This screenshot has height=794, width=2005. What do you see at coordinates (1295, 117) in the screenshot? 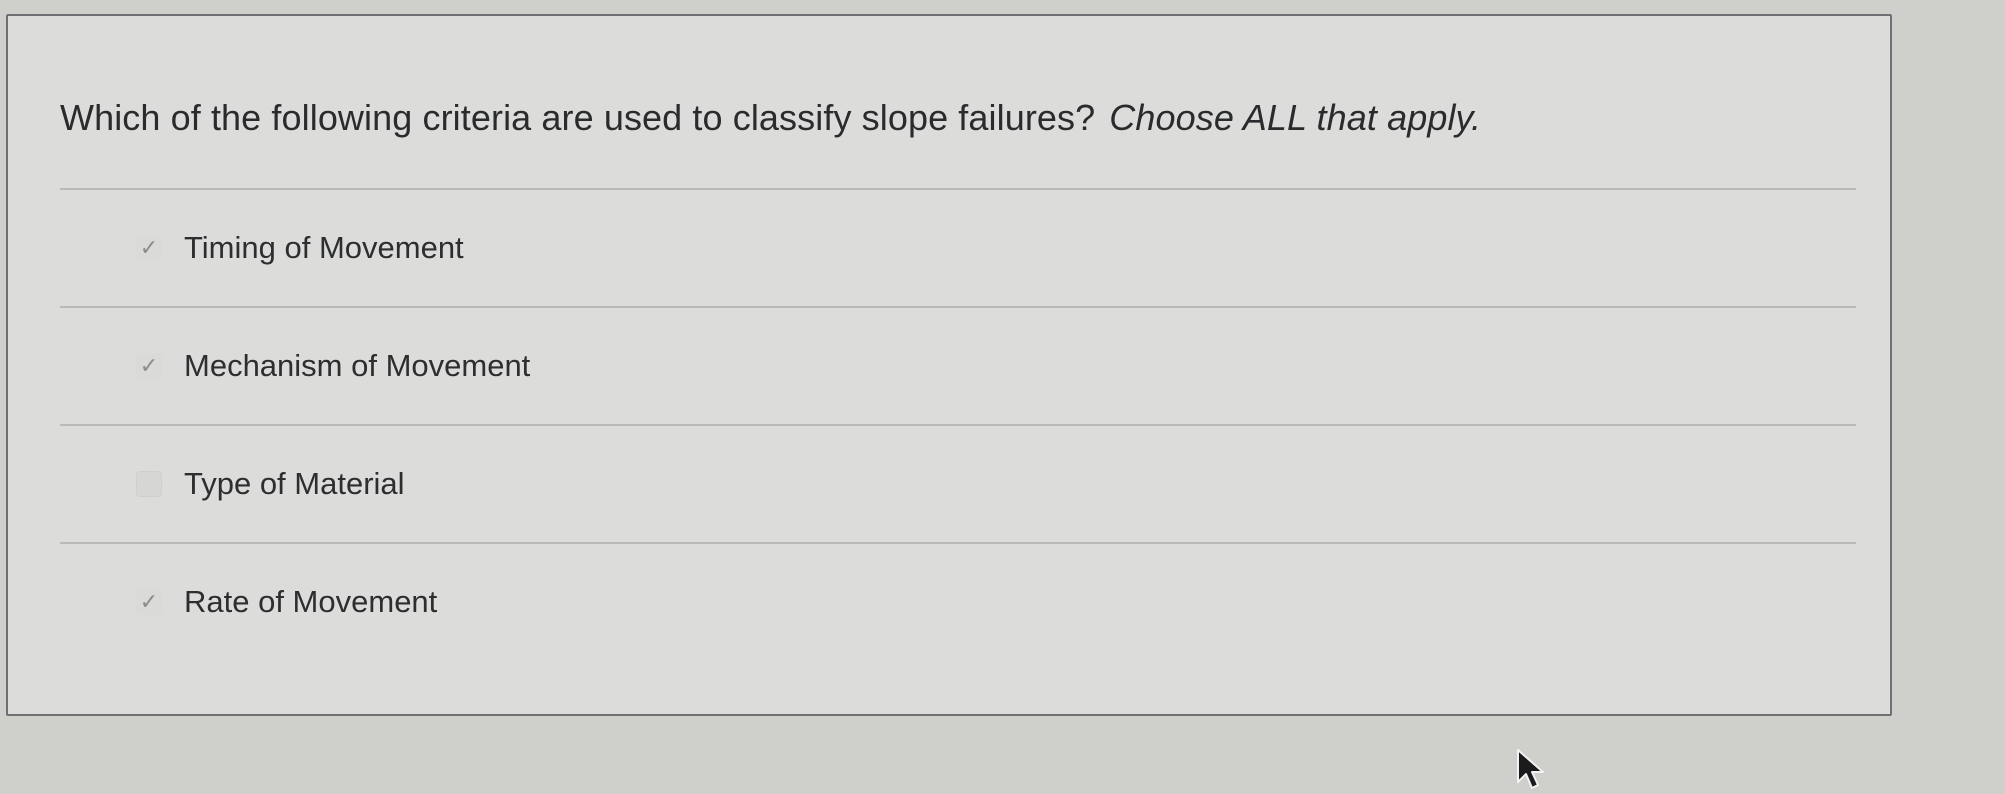
I see `question-instruction: Choose ALL that apply.` at bounding box center [1295, 117].